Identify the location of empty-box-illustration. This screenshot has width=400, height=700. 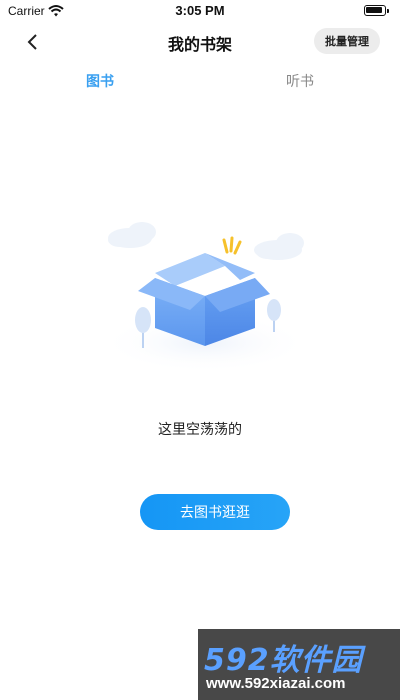
(205, 298).